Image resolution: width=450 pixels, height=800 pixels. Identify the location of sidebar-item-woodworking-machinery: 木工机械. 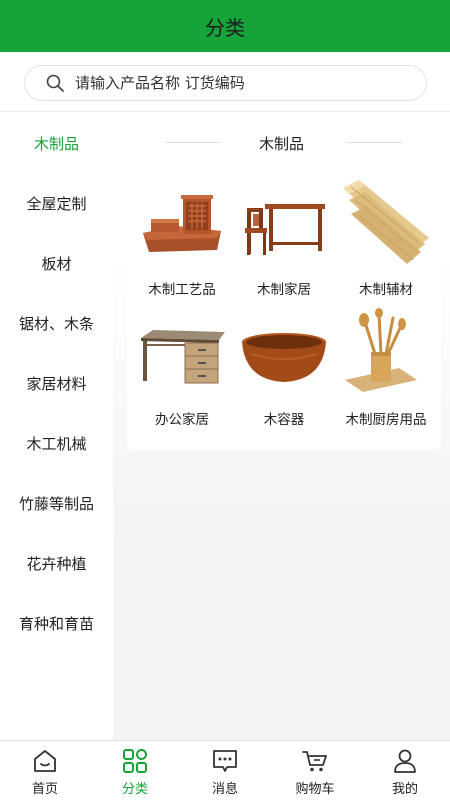
(56, 443).